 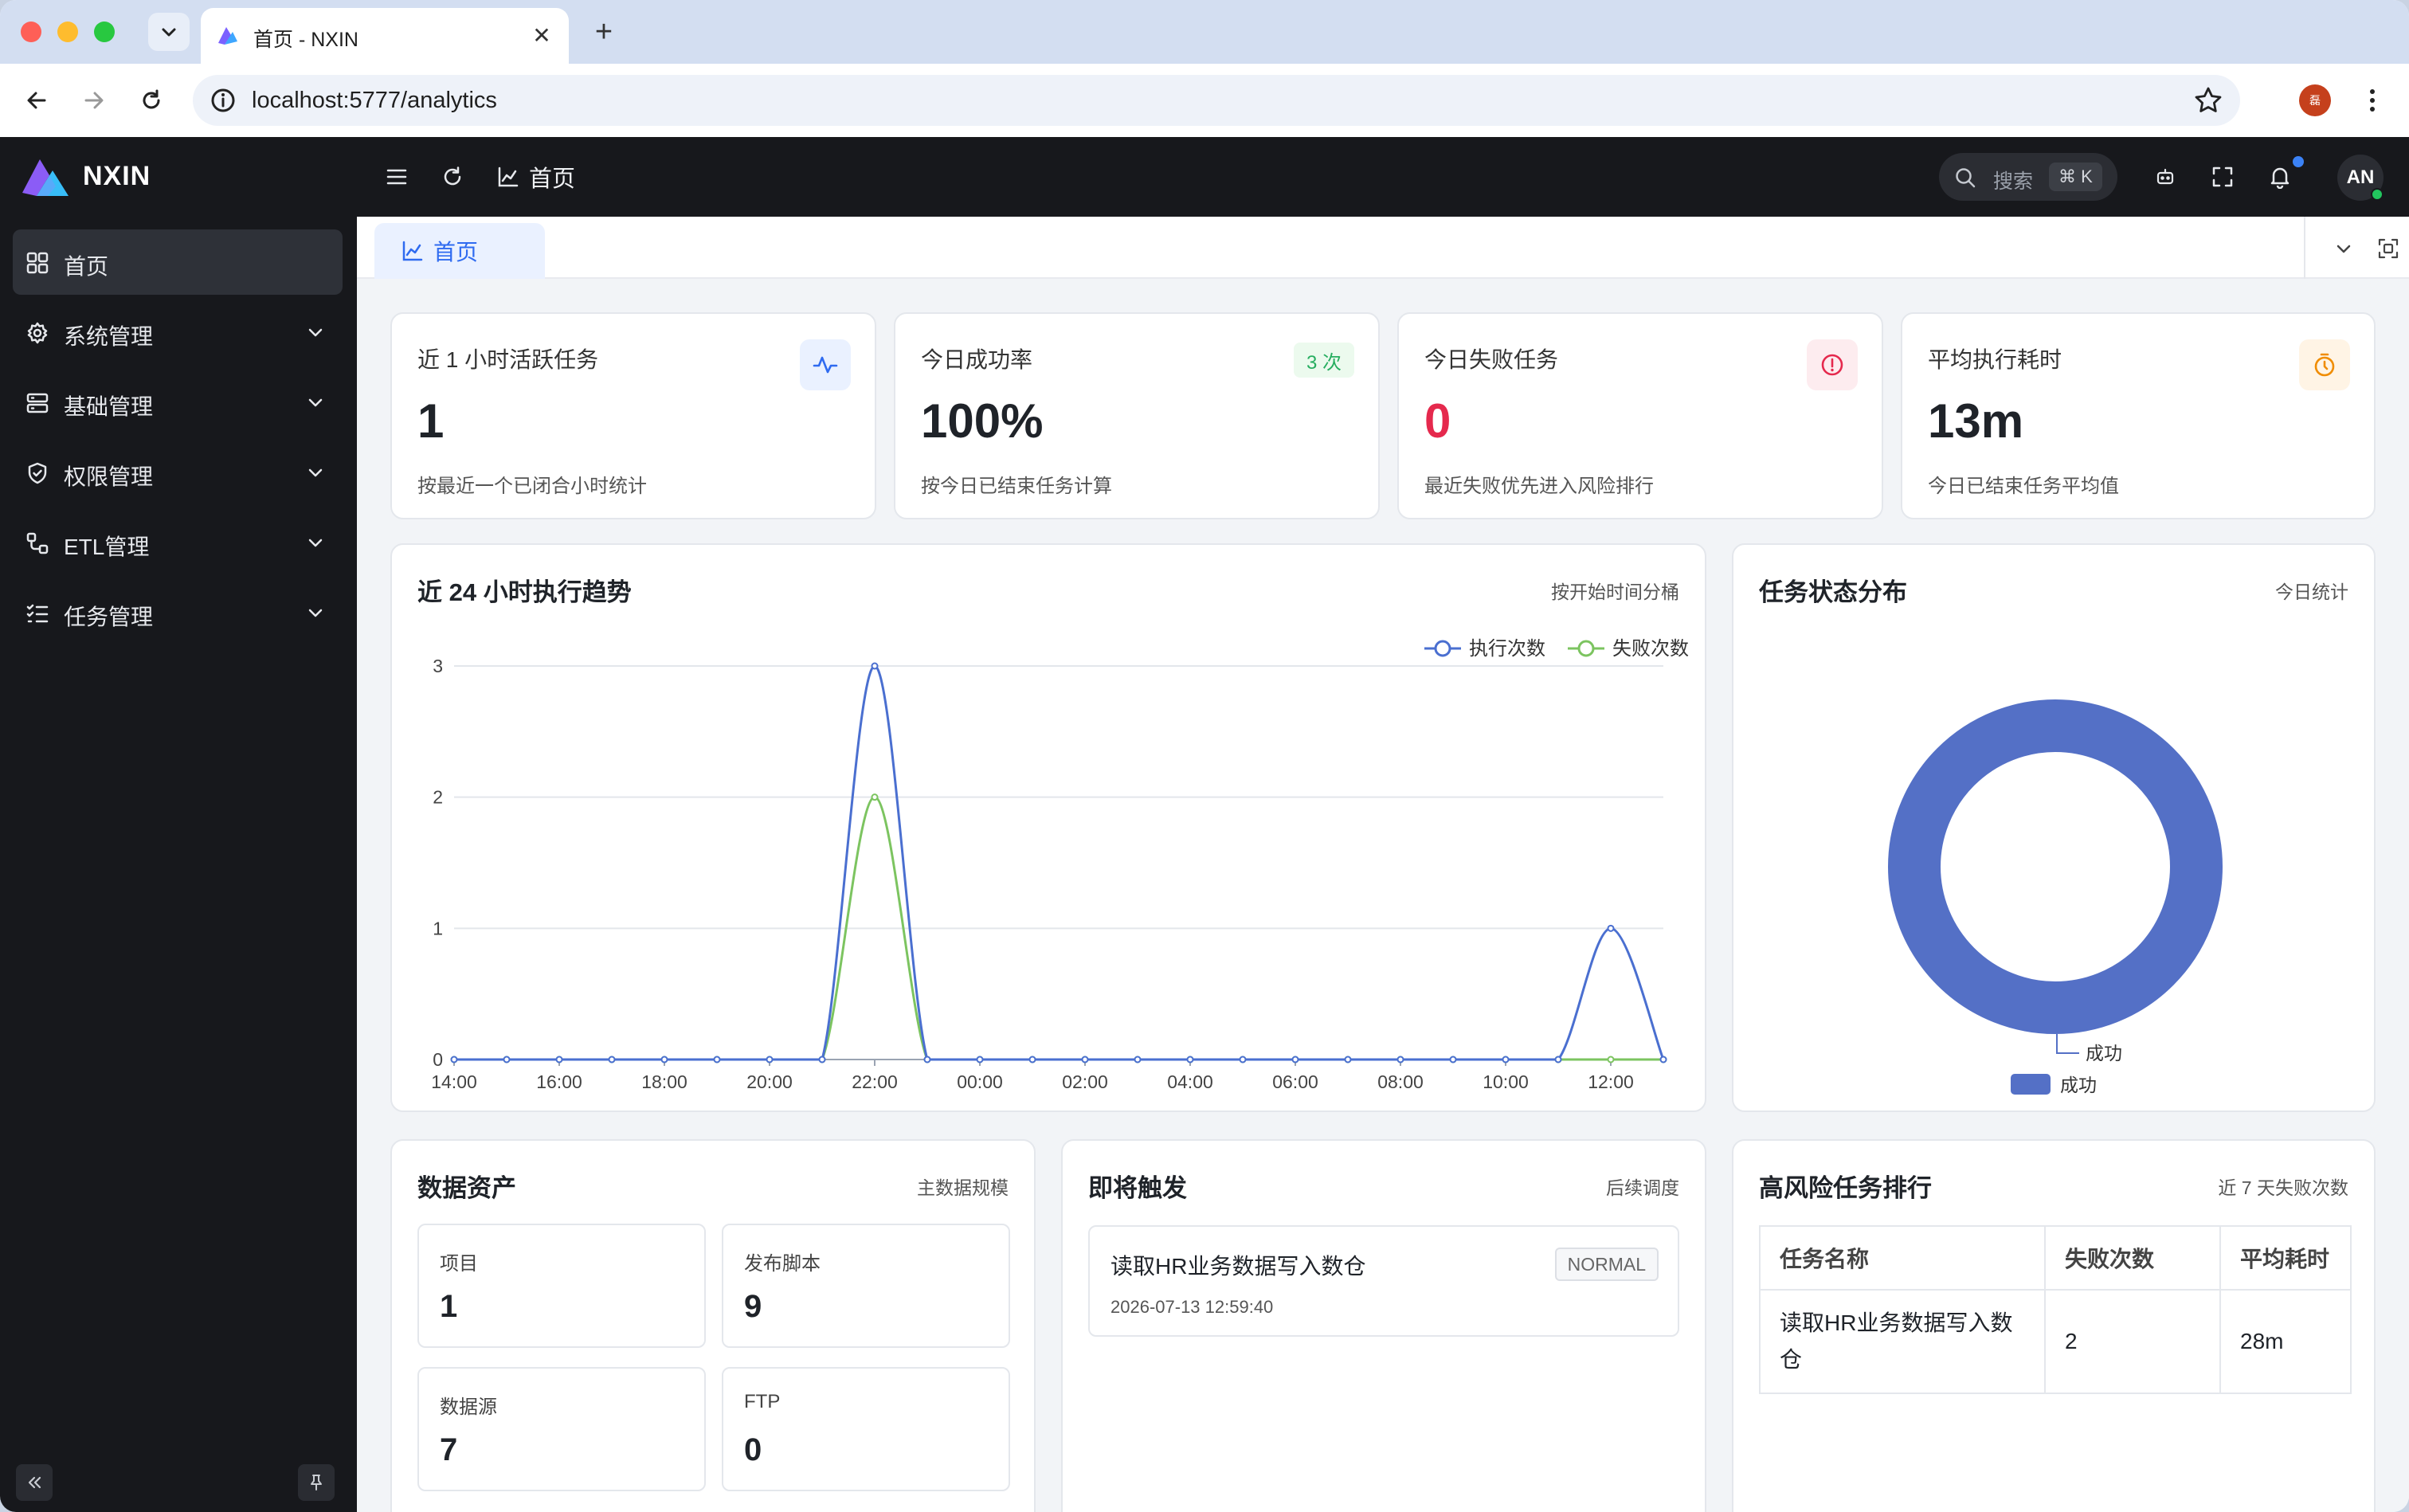 I want to click on cell-task-name: 读取HR业务数据写入数仓, so click(x=1902, y=1342).